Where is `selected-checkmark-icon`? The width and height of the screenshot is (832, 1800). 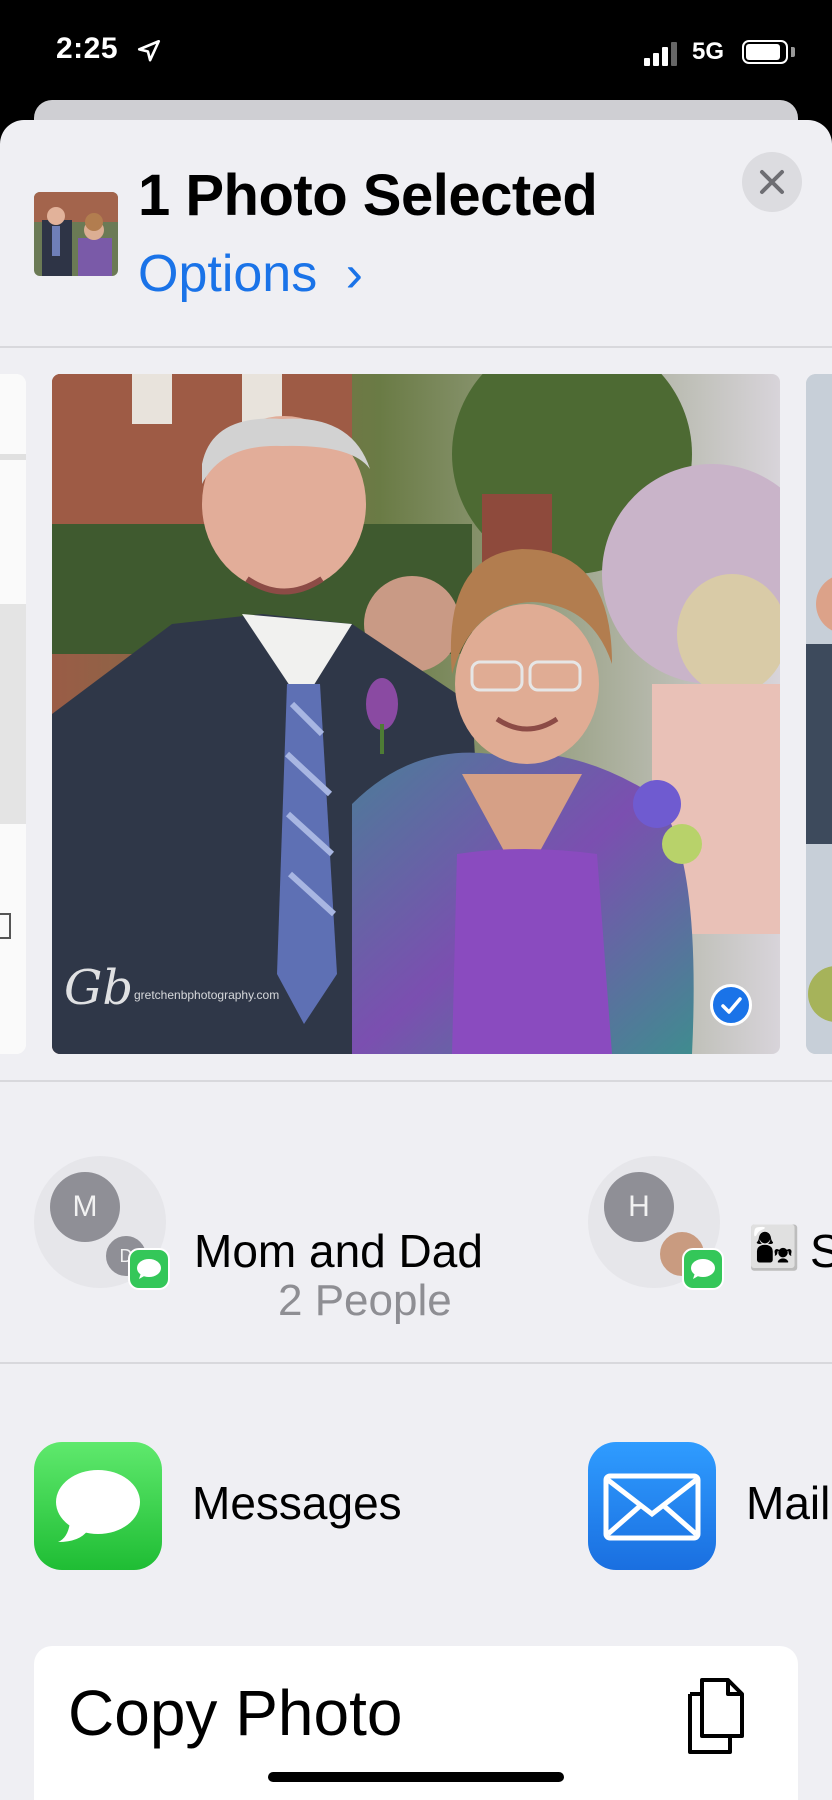
selected-checkmark-icon is located at coordinates (731, 1005).